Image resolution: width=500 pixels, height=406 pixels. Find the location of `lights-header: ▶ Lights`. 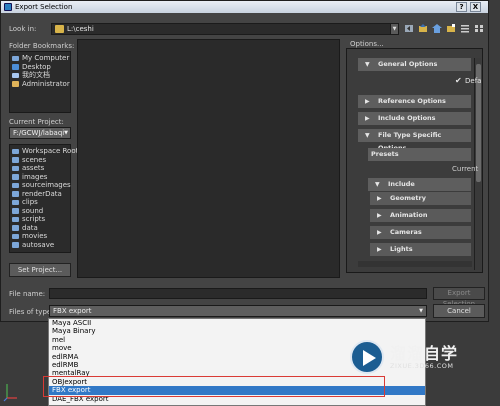

lights-header: ▶ Lights is located at coordinates (420, 249).